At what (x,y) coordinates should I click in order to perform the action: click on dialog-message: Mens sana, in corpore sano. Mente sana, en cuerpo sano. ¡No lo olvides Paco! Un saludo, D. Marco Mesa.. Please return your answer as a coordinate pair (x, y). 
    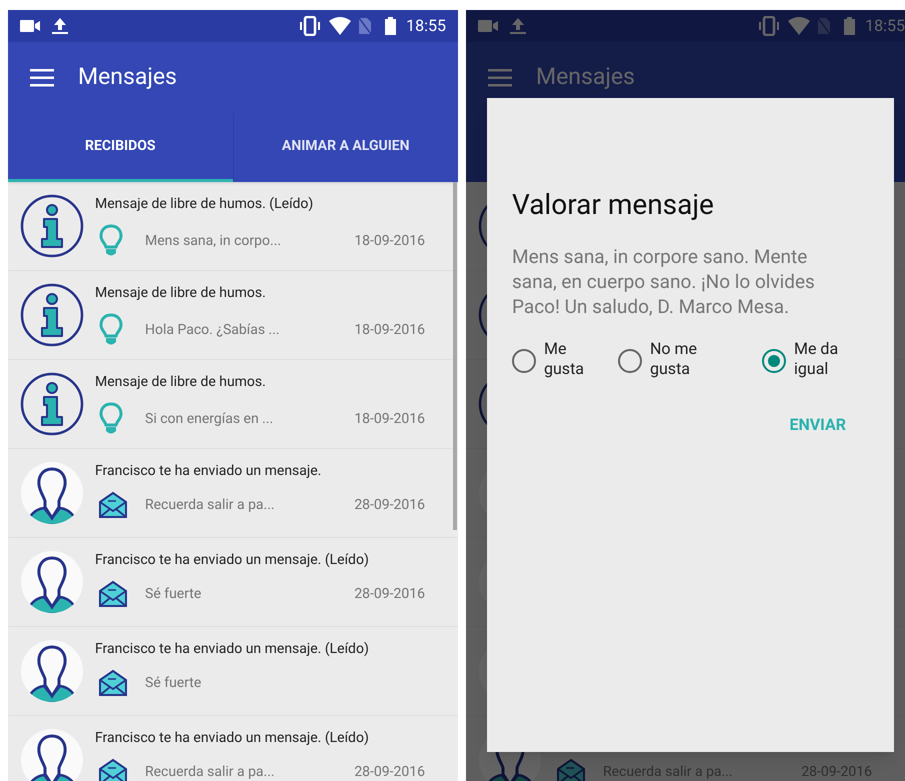
    Looking at the image, I should click on (664, 281).